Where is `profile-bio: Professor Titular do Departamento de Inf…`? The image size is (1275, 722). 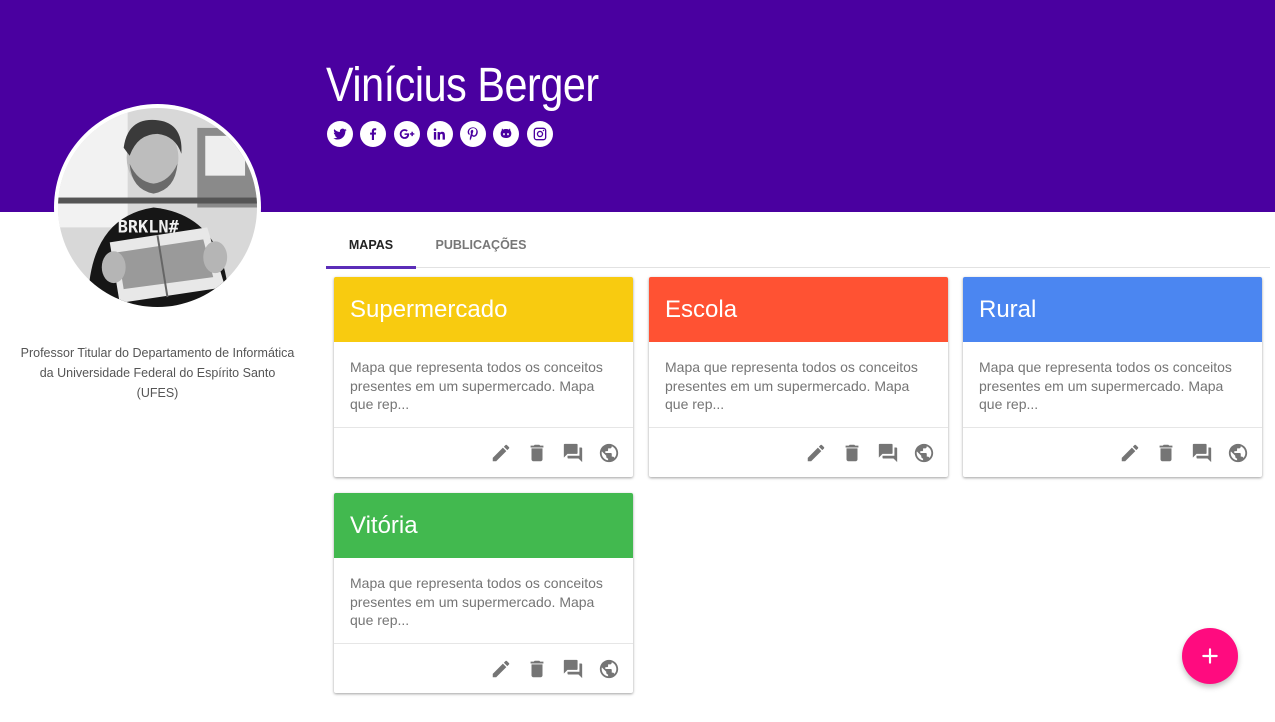 profile-bio: Professor Titular do Departamento de Inf… is located at coordinates (157, 373).